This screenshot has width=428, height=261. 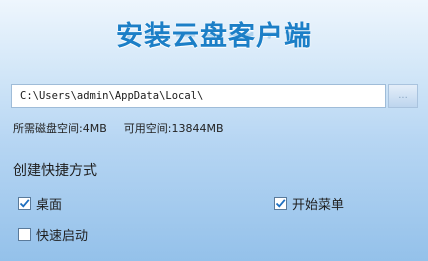 What do you see at coordinates (197, 128) in the screenshot?
I see `available-space-value: 13844MB` at bounding box center [197, 128].